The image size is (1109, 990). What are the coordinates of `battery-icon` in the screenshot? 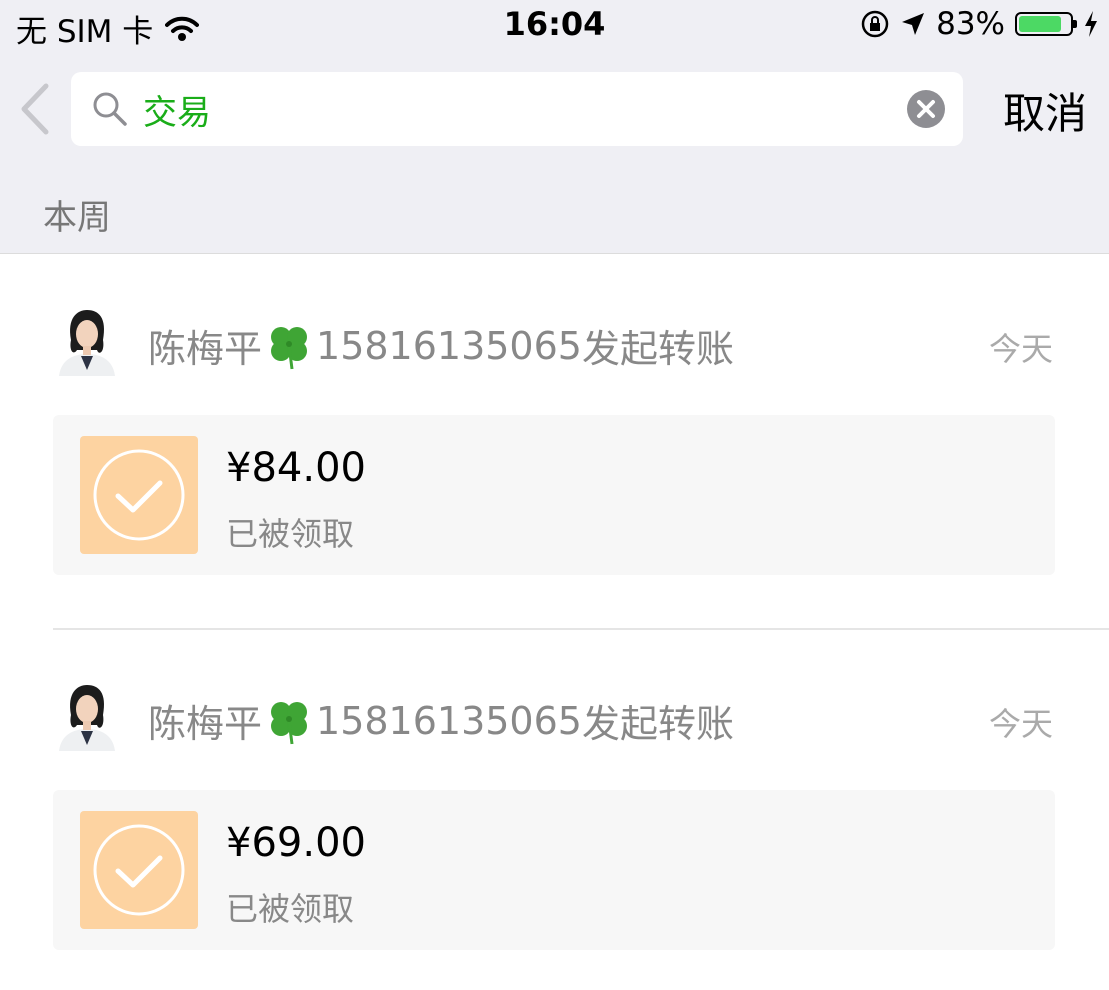 It's located at (1046, 24).